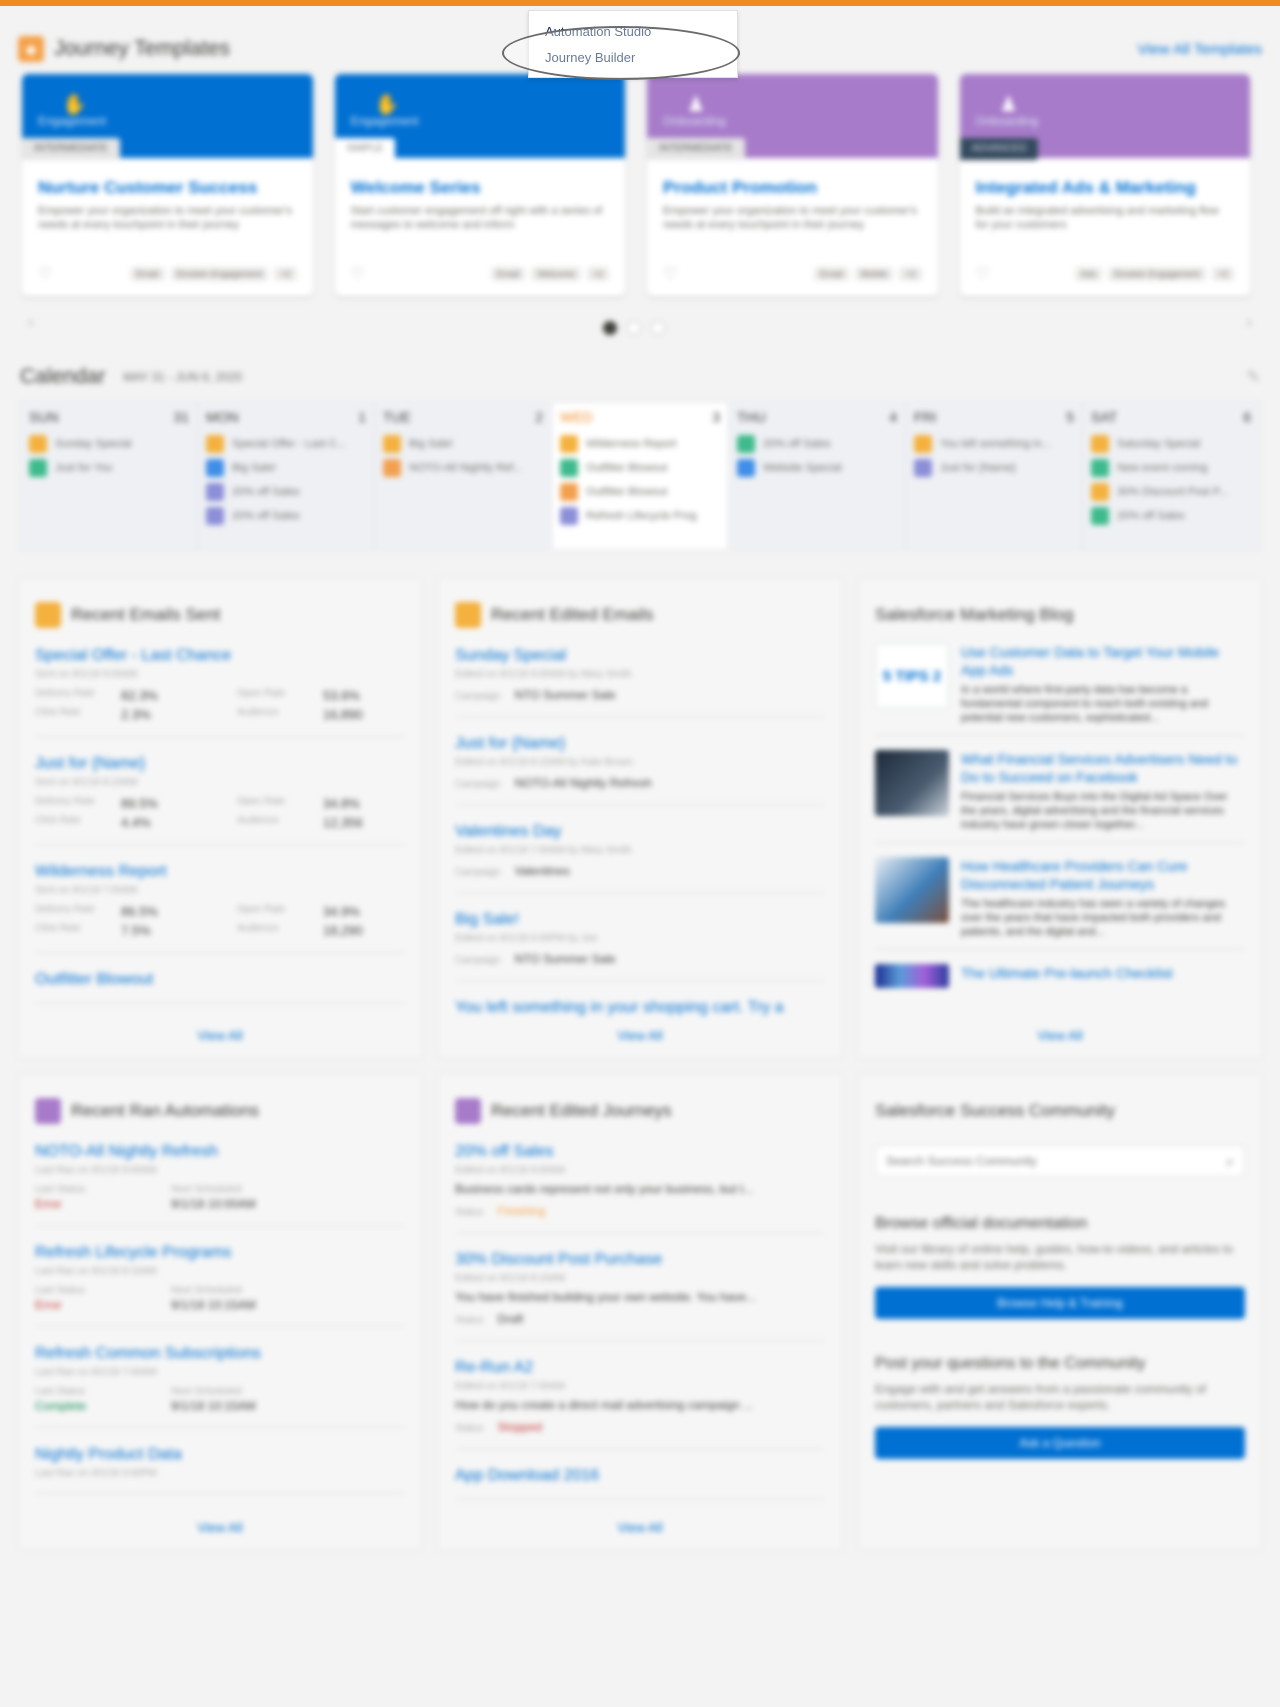  I want to click on email-link: Outfitter Blowout, so click(220, 980).